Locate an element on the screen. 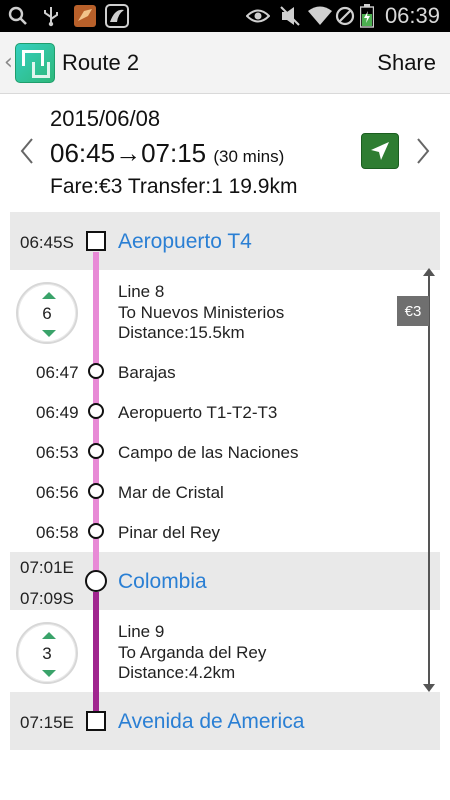 The height and width of the screenshot is (800, 450). search-icon is located at coordinates (18, 16).